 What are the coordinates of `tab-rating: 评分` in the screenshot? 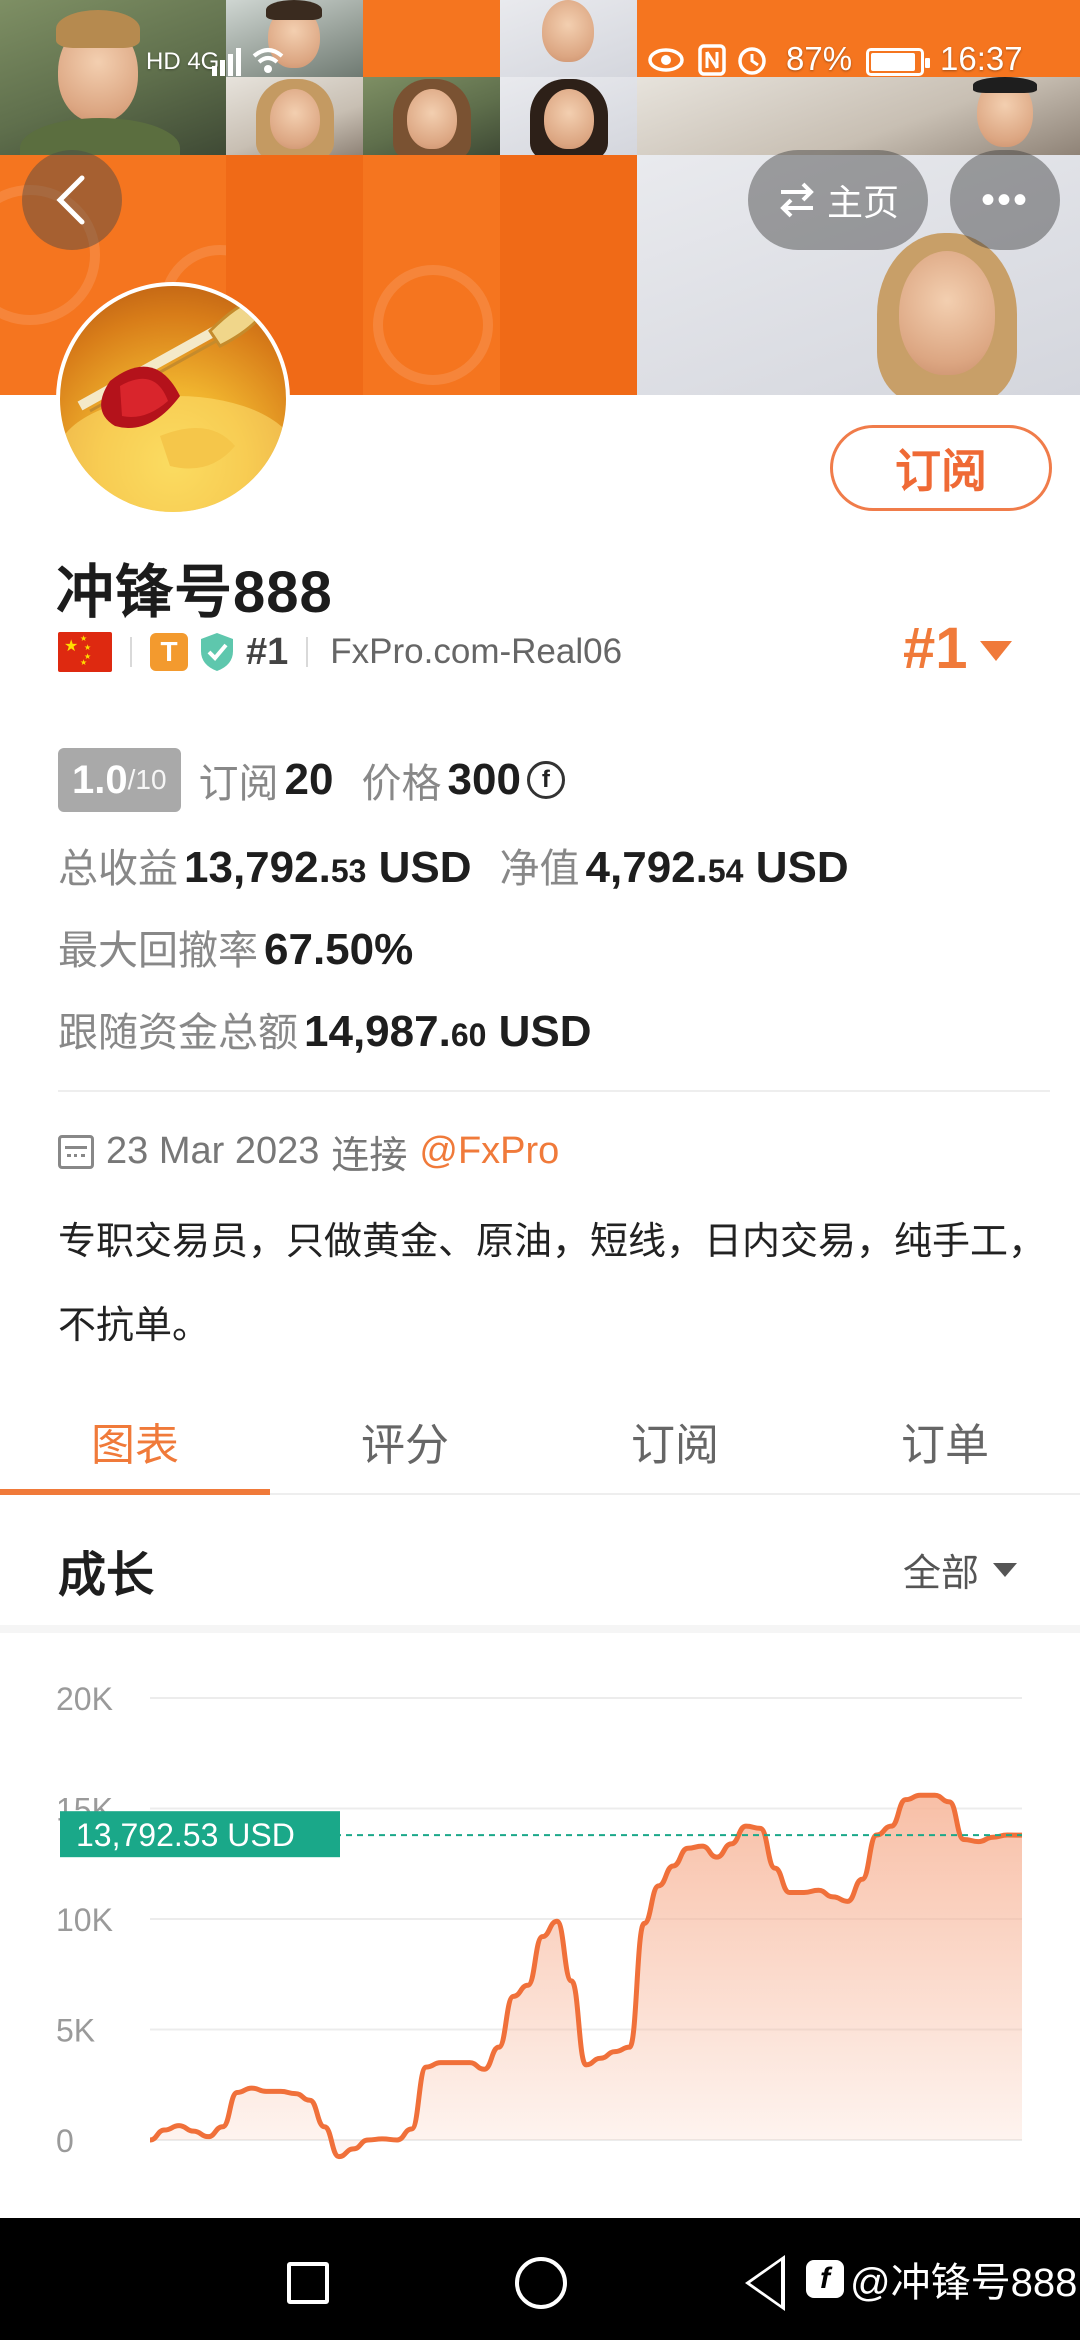 It's located at (405, 1444).